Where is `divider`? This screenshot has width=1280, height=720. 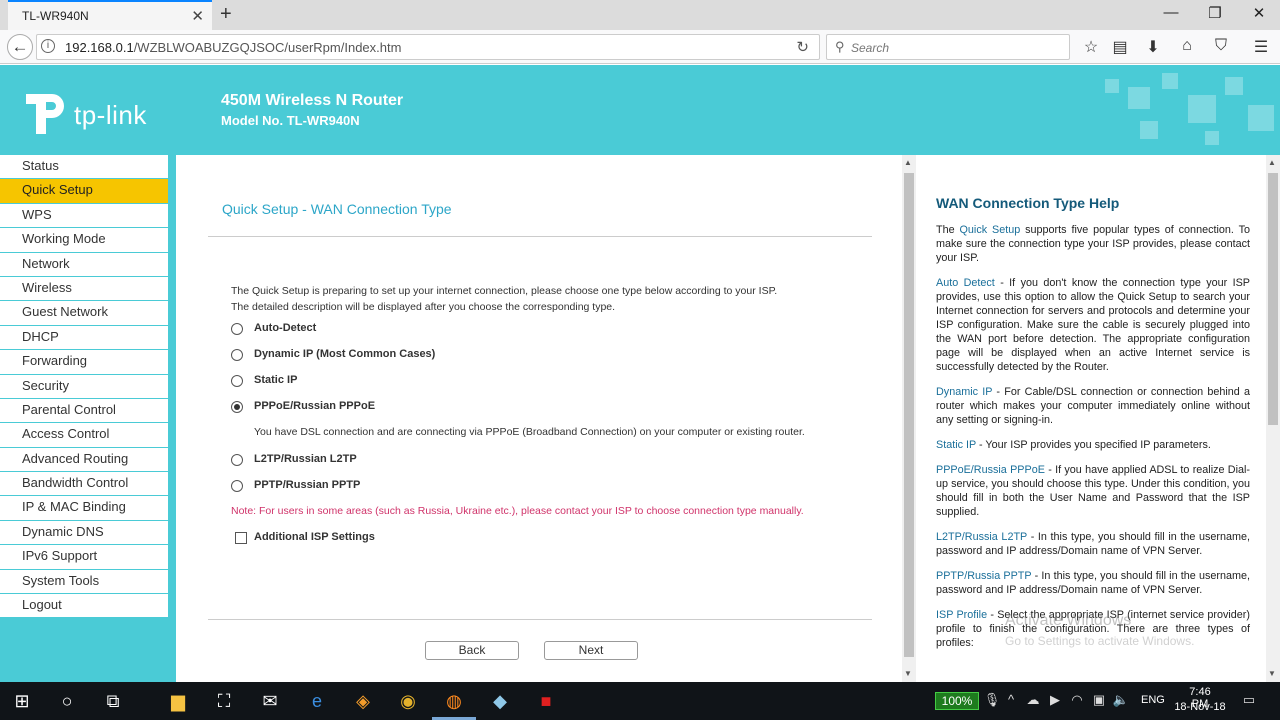
divider is located at coordinates (540, 236).